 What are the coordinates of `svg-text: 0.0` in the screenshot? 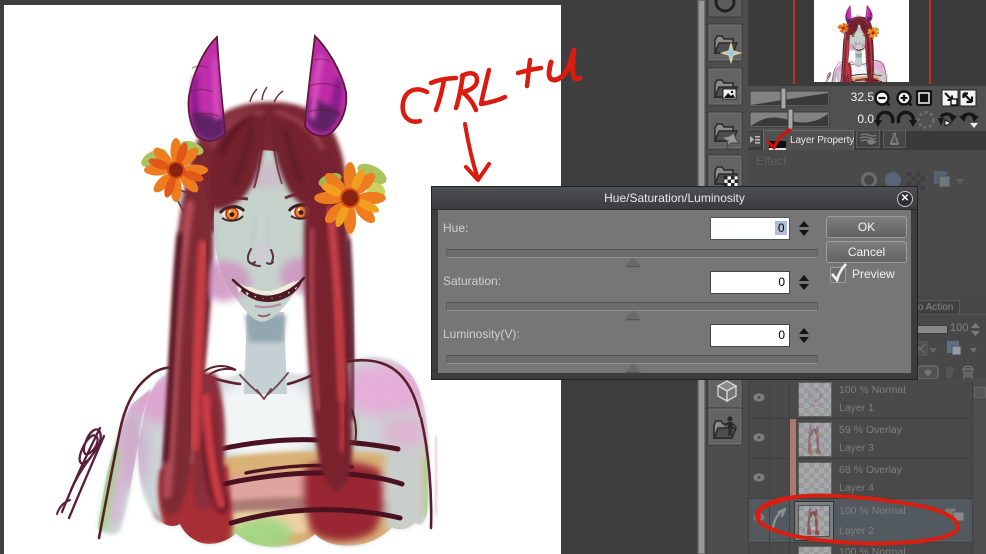 It's located at (865, 119).